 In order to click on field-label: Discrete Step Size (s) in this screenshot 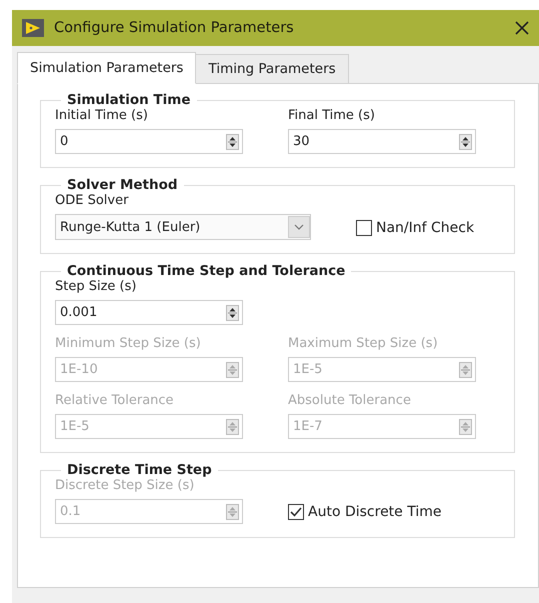, I will do `click(125, 485)`.